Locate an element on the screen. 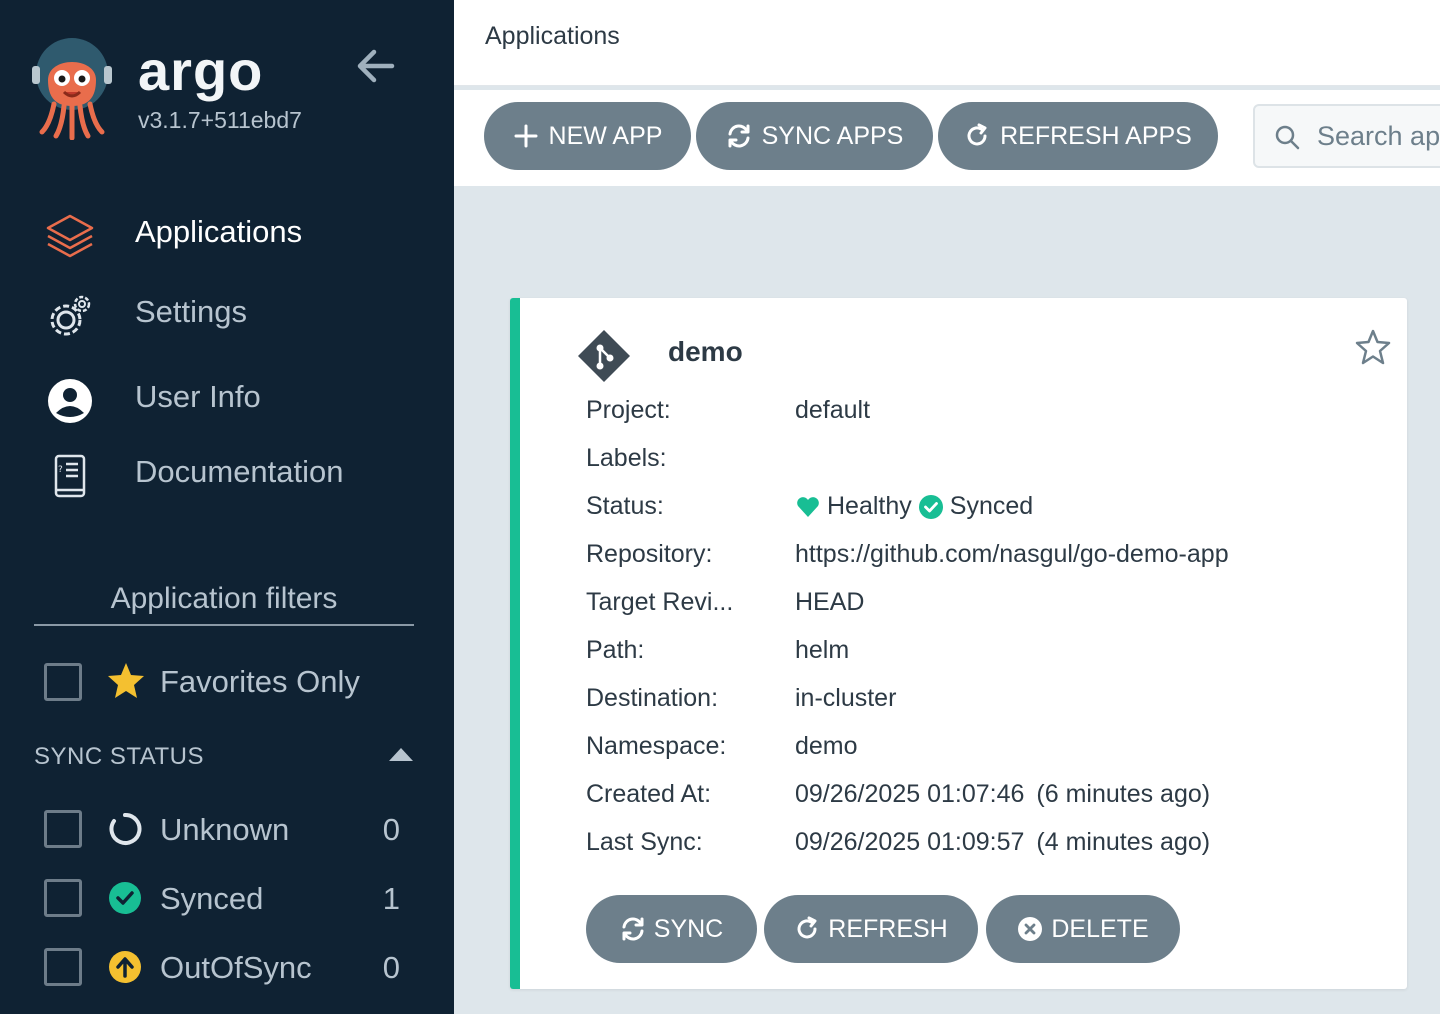 The image size is (1440, 1014). delete-button: DELETE is located at coordinates (1083, 929).